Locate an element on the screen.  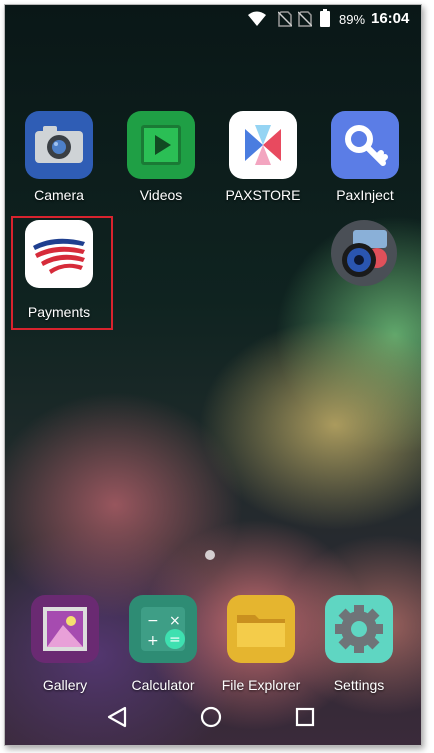
app-calculator: − × + = Calculator is located at coordinates (163, 645).